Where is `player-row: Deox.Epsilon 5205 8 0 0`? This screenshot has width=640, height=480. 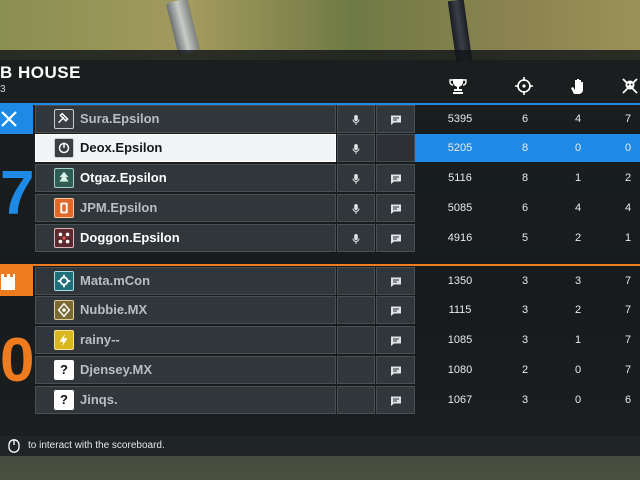 player-row: Deox.Epsilon 5205 8 0 0 is located at coordinates (337, 148).